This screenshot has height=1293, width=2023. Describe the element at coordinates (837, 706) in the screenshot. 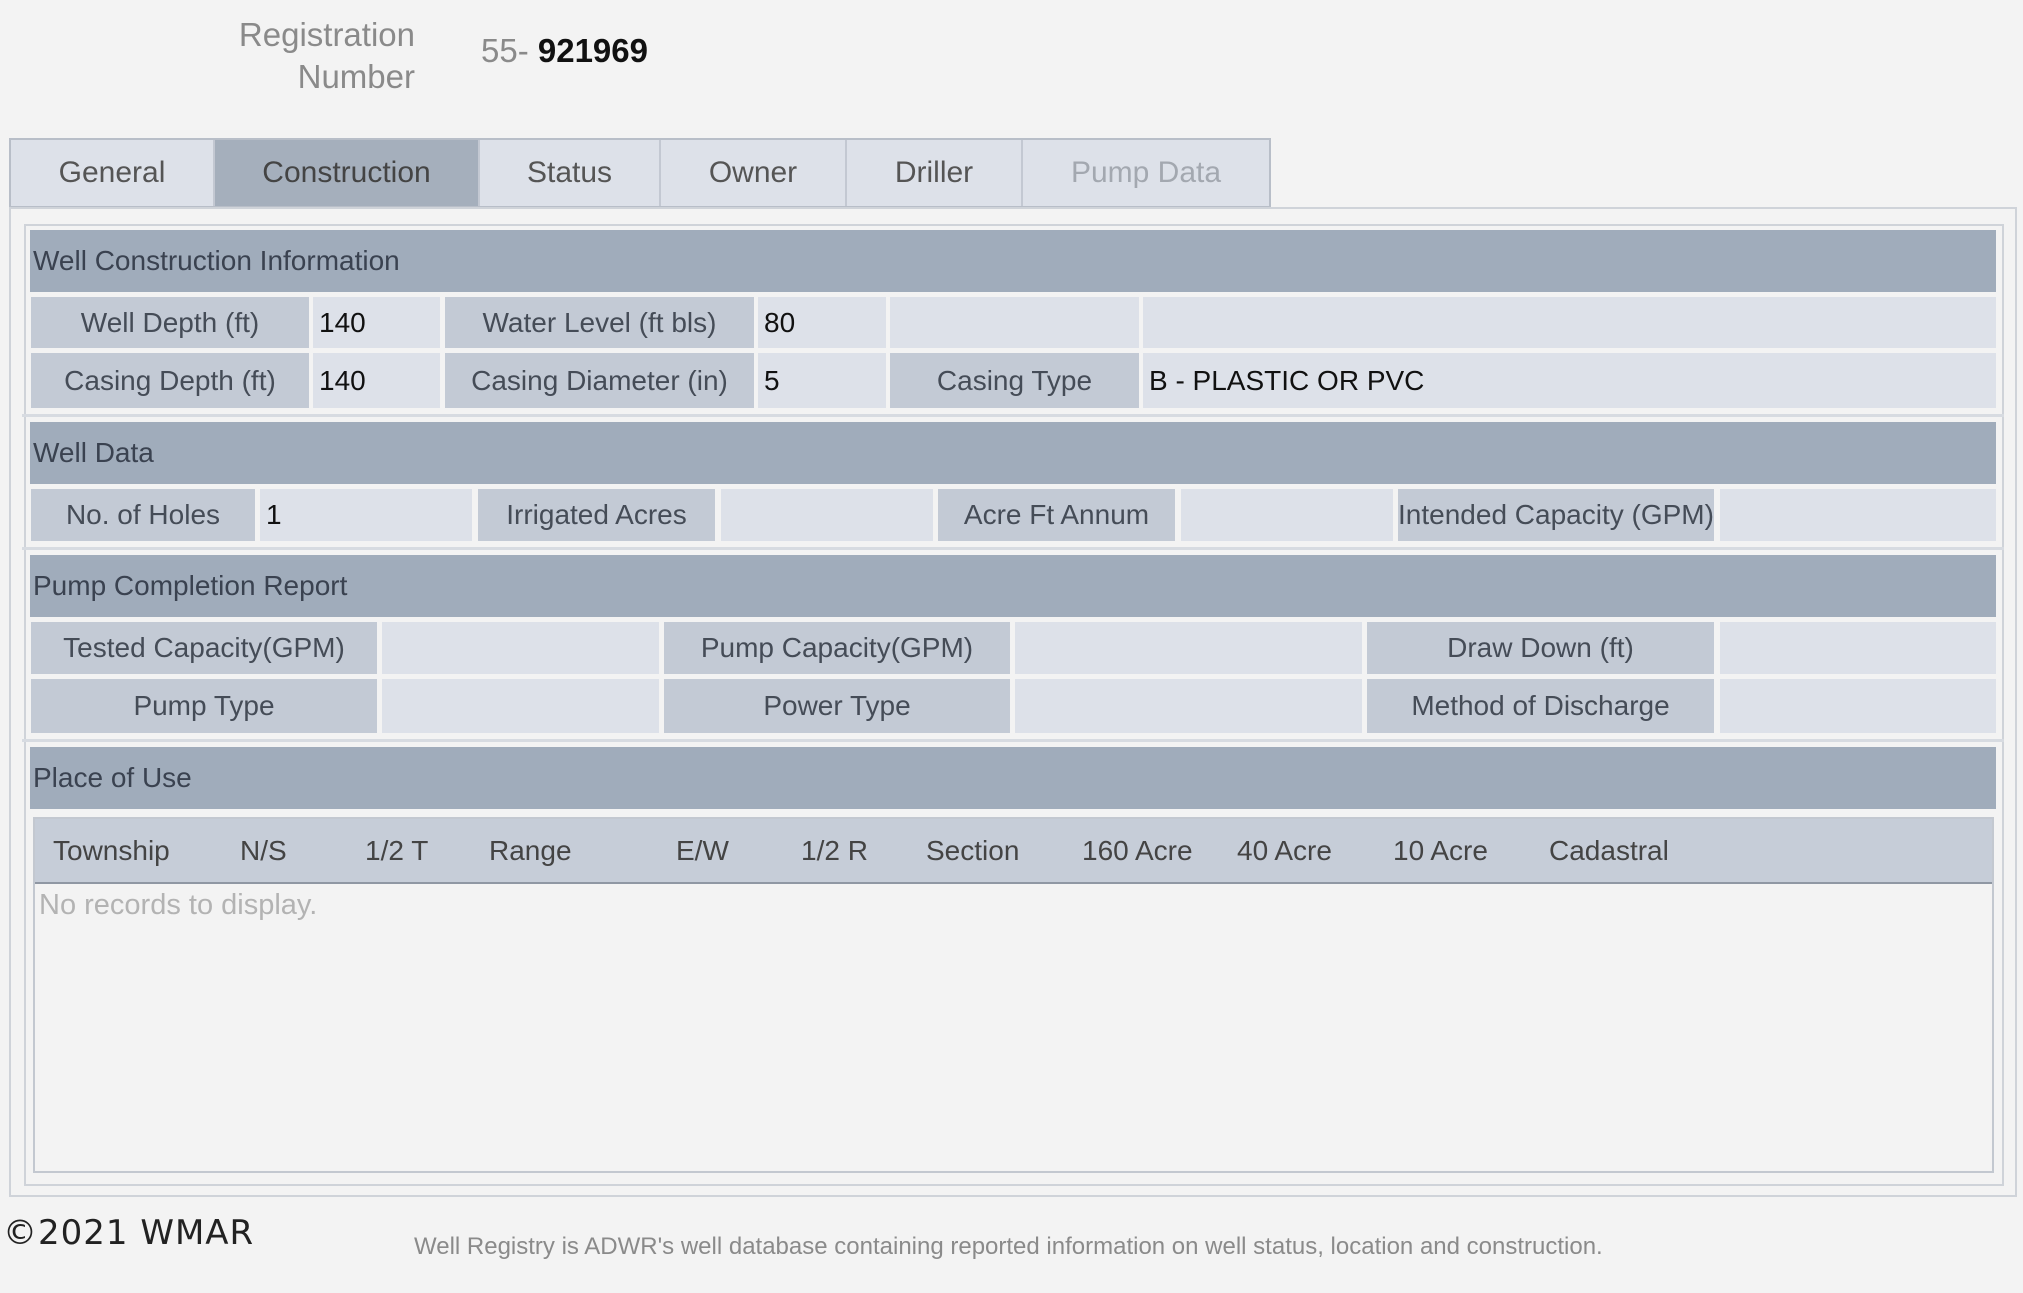

I see `power-type-label: Power Type` at that location.